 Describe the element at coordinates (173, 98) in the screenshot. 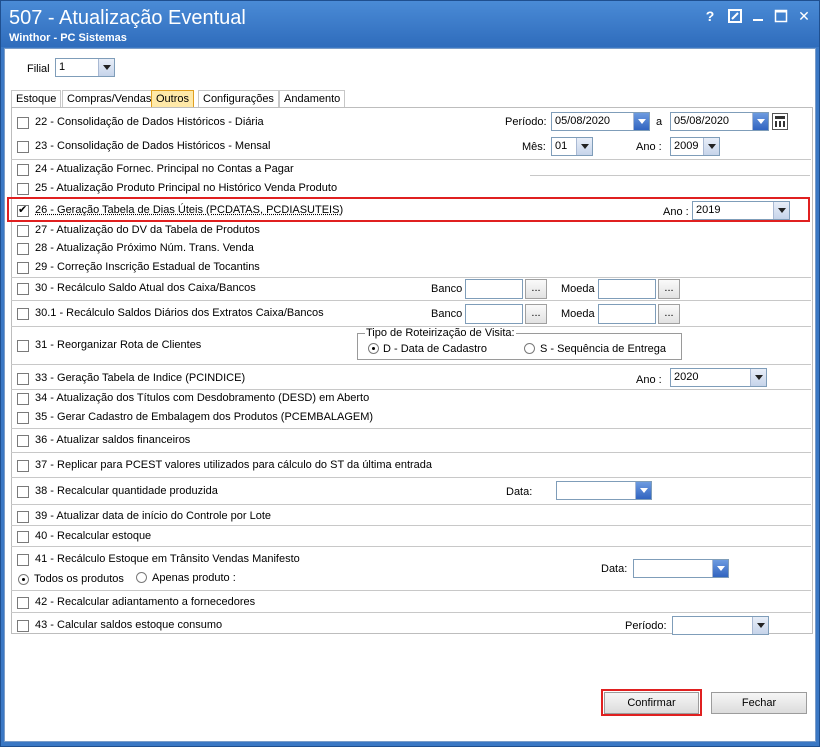

I see `tab-outros: Outros` at that location.